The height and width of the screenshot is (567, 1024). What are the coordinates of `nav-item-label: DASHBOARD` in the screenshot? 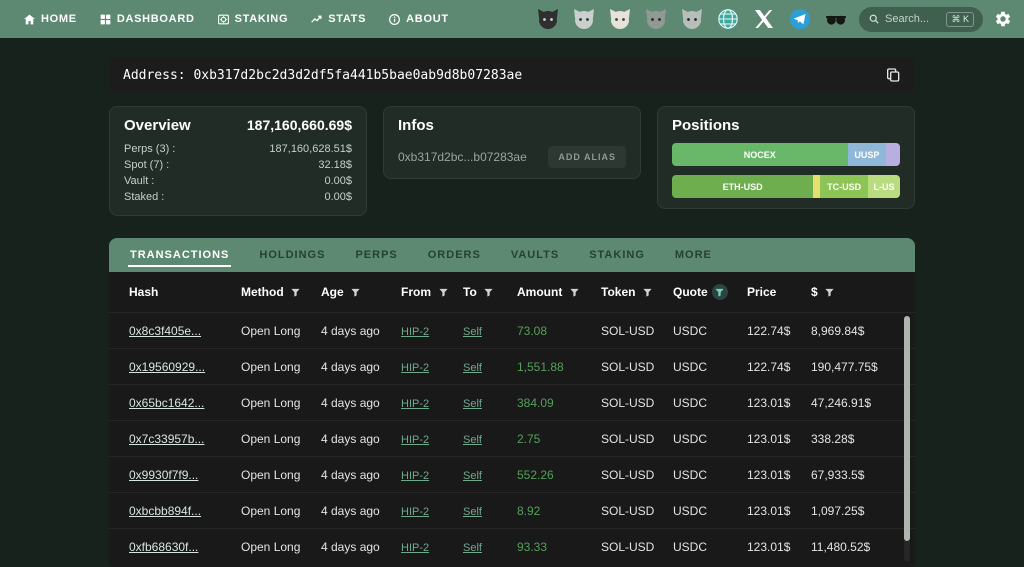 It's located at (155, 19).